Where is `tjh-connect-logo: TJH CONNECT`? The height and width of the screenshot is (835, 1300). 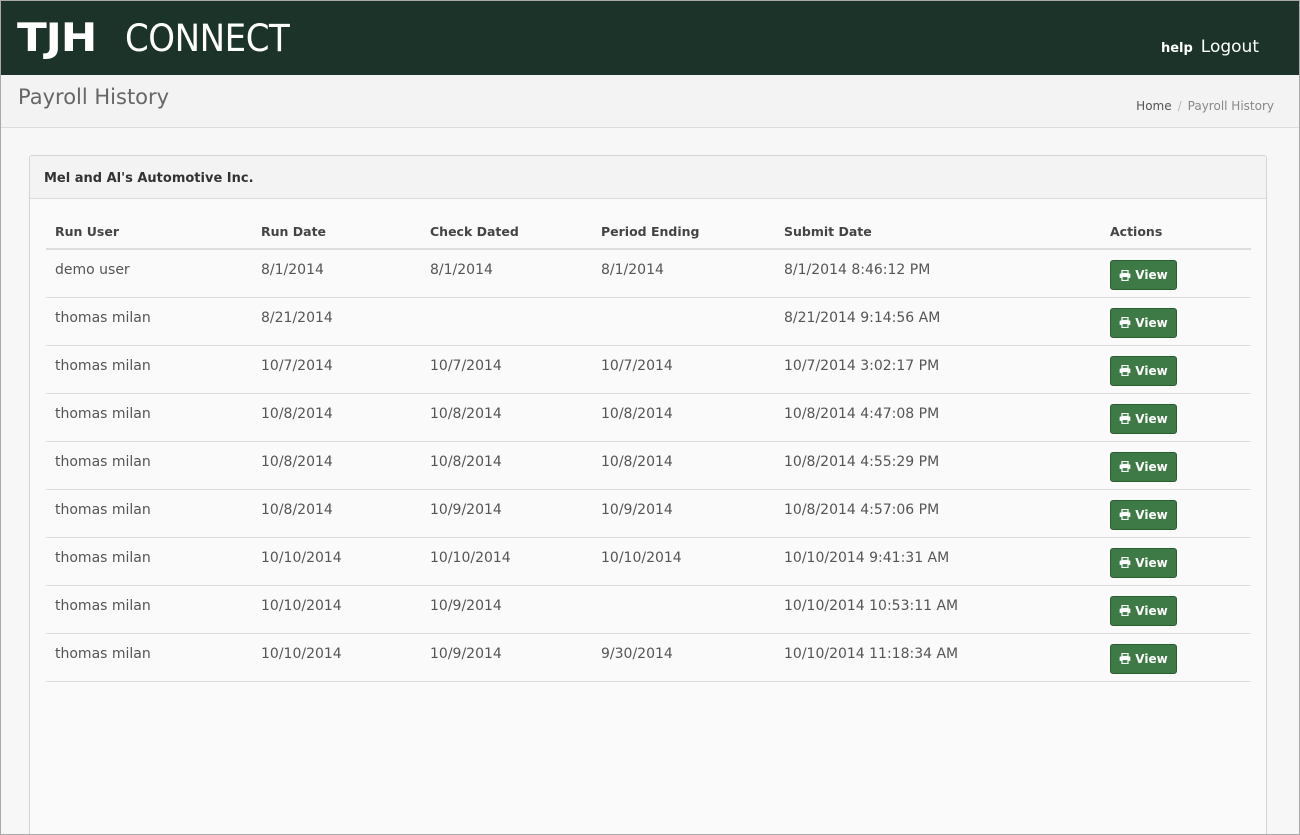 tjh-connect-logo: TJH CONNECT is located at coordinates (160, 39).